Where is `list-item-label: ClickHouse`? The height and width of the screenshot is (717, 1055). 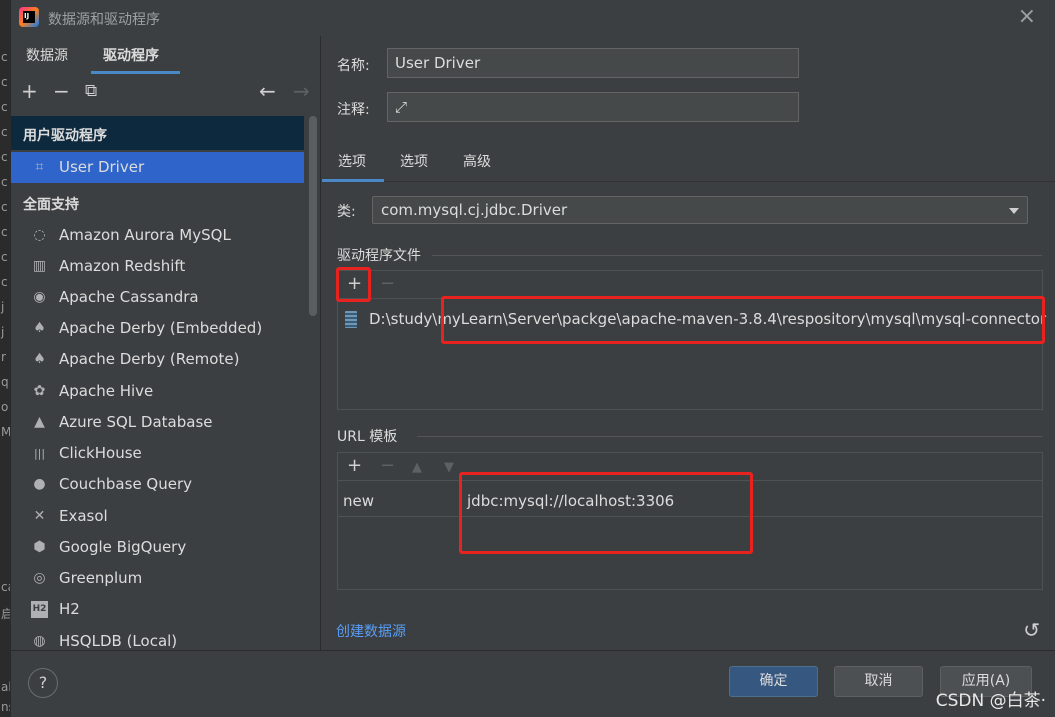 list-item-label: ClickHouse is located at coordinates (100, 453).